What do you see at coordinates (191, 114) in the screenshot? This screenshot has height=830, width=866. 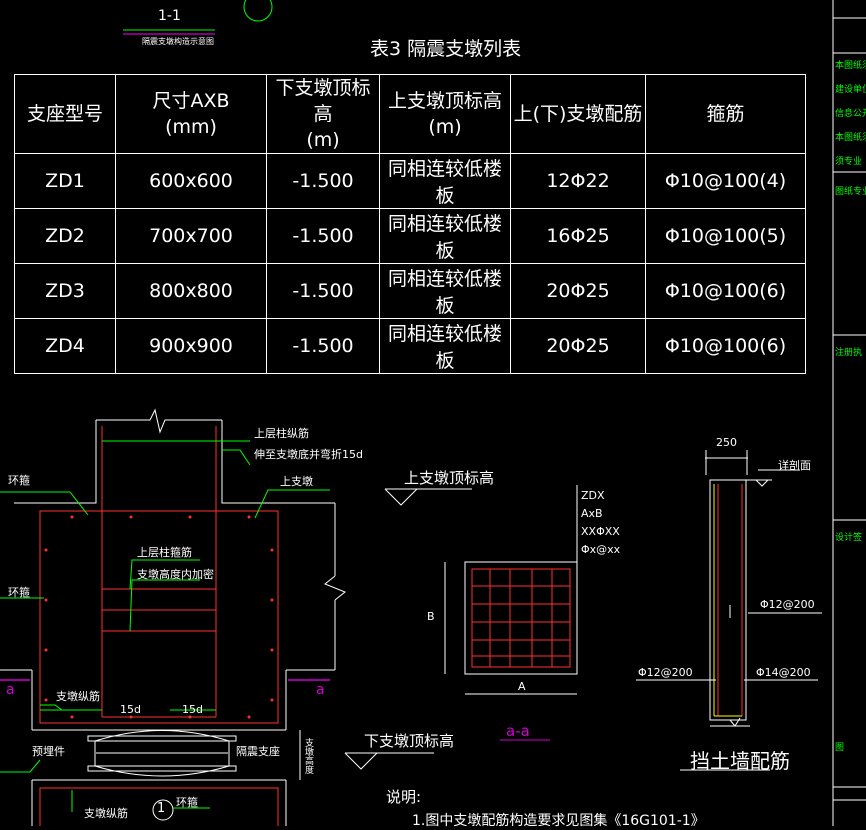 I see `col-header-size: 尺寸AXB (mm)` at bounding box center [191, 114].